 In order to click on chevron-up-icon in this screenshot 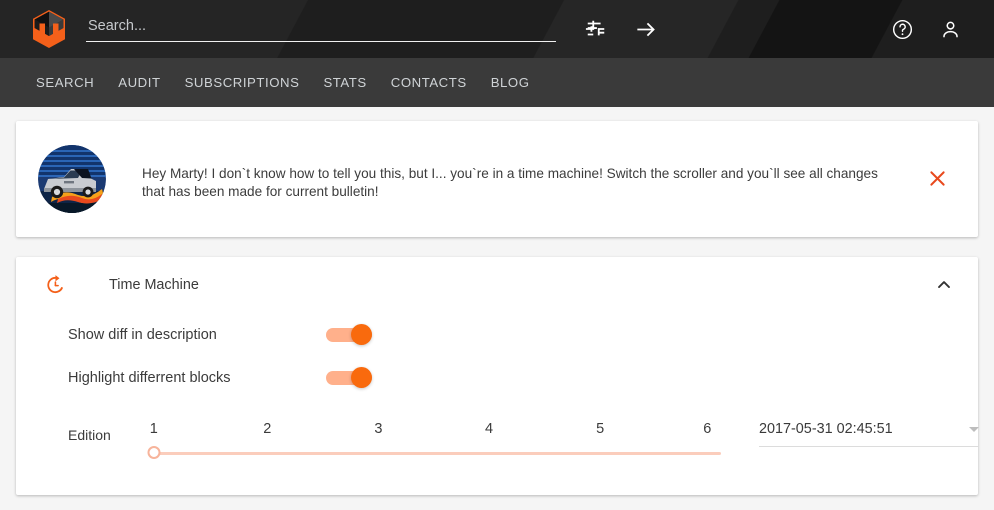, I will do `click(944, 285)`.